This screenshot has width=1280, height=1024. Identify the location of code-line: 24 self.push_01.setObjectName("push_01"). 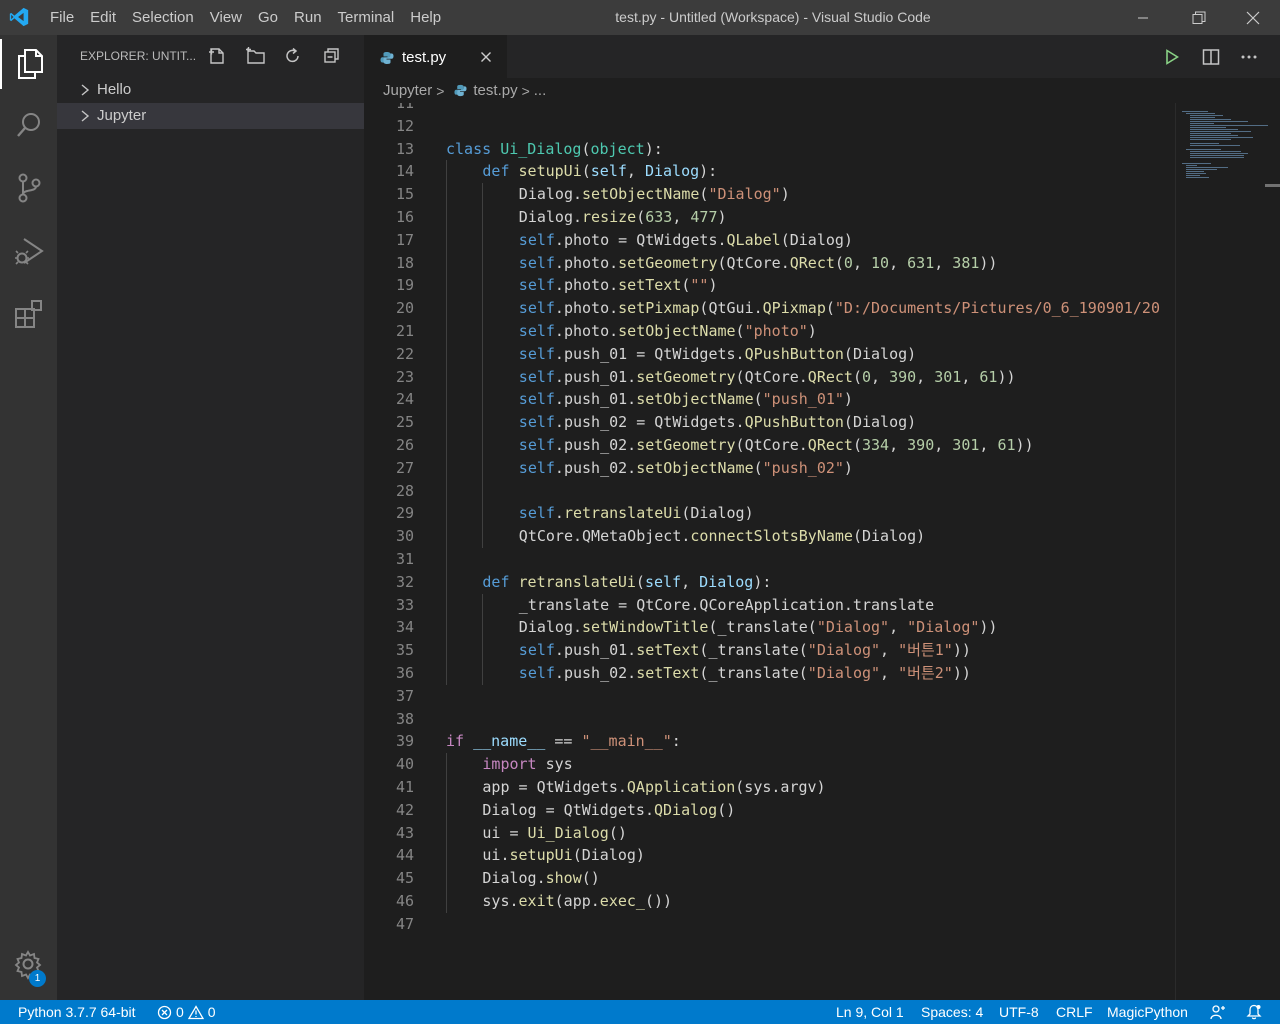
(769, 400).